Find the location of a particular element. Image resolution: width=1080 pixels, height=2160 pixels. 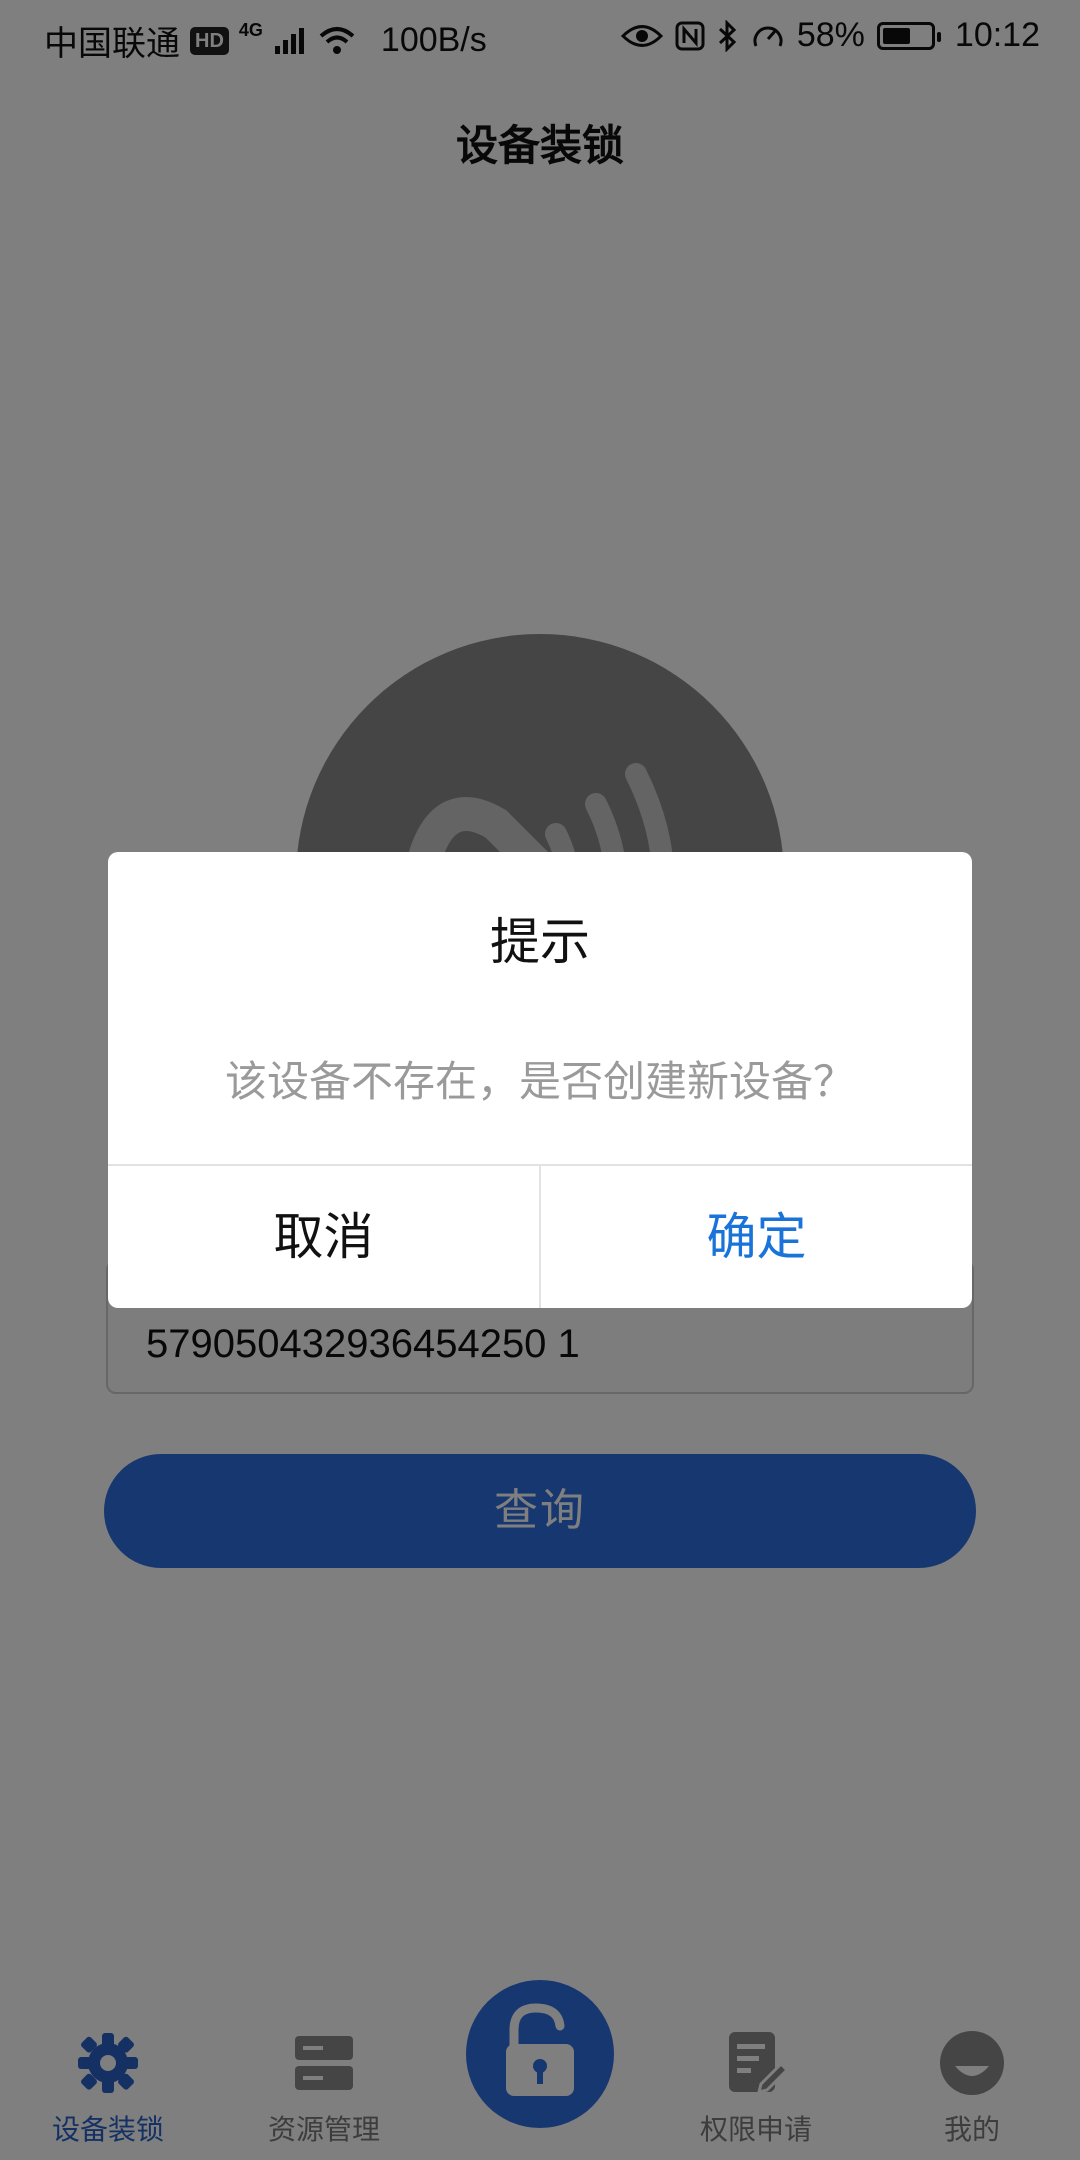

dialog-message: 该设备不存在，是否创建新设备？ is located at coordinates (539, 1081).